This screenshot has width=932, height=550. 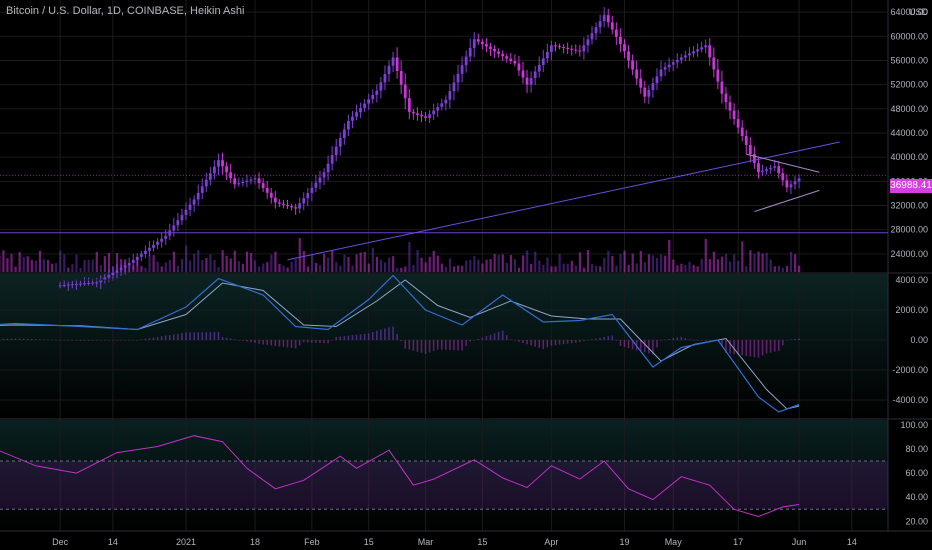 What do you see at coordinates (186, 542) in the screenshot?
I see `time-tick-label: 2021` at bounding box center [186, 542].